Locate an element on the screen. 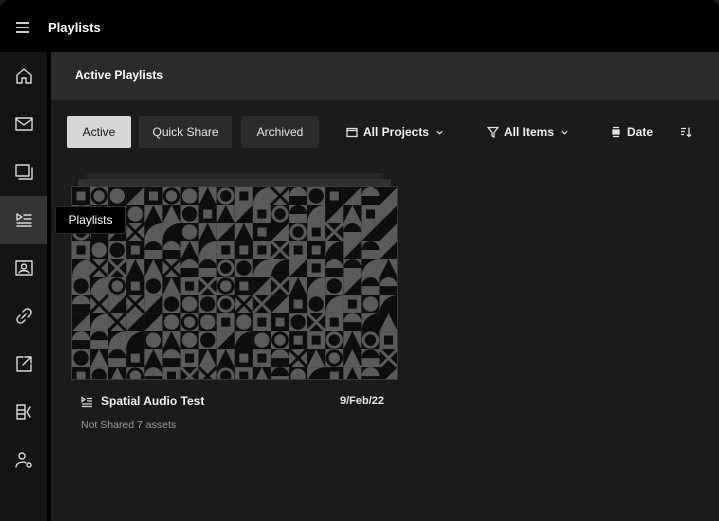  sort-field-icon is located at coordinates (616, 132).